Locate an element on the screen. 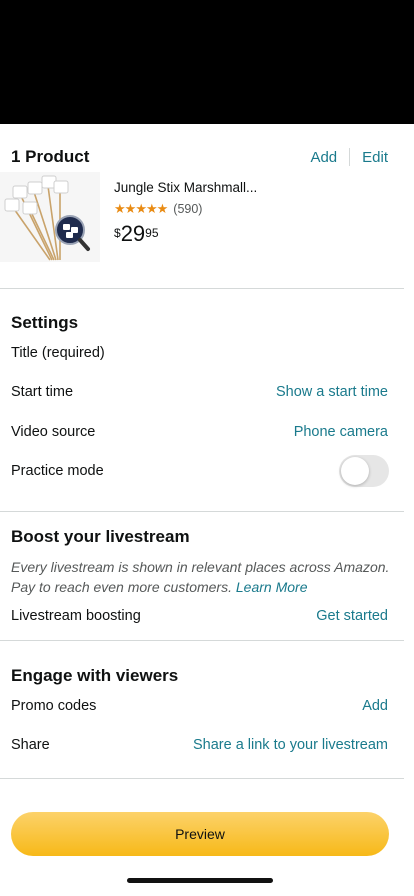 The width and height of the screenshot is (414, 896). product-price: $ 29 95 is located at coordinates (136, 234).